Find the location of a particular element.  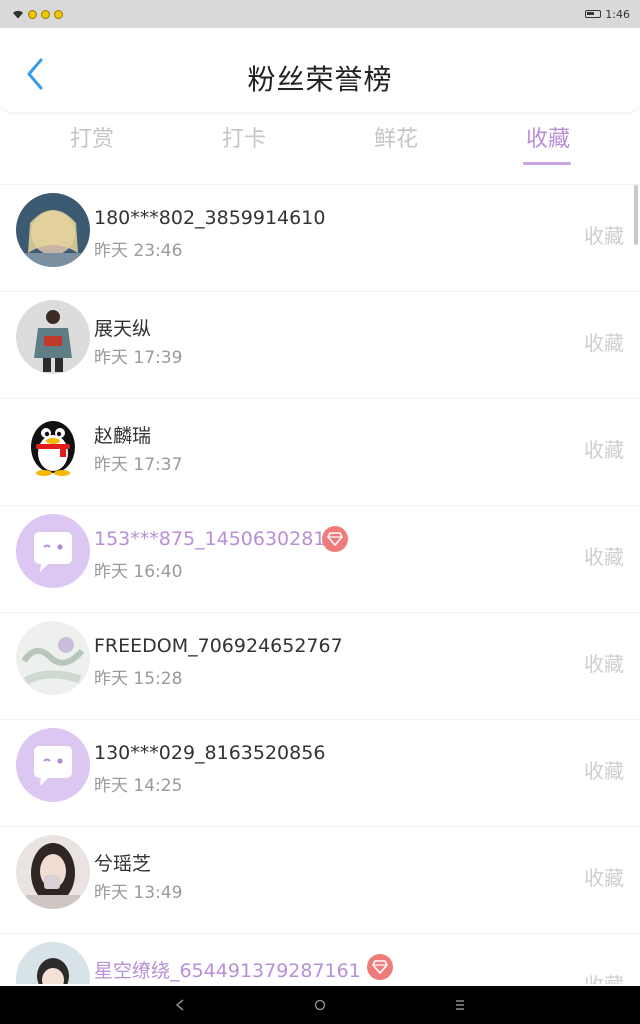

tab-reward: 打赏 is located at coordinates (92, 137).